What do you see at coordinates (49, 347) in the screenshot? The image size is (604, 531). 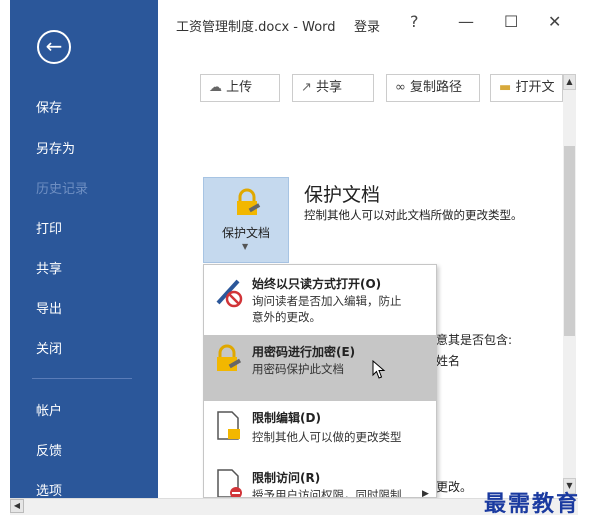 I see `sidebar-item-close: 关闭` at bounding box center [49, 347].